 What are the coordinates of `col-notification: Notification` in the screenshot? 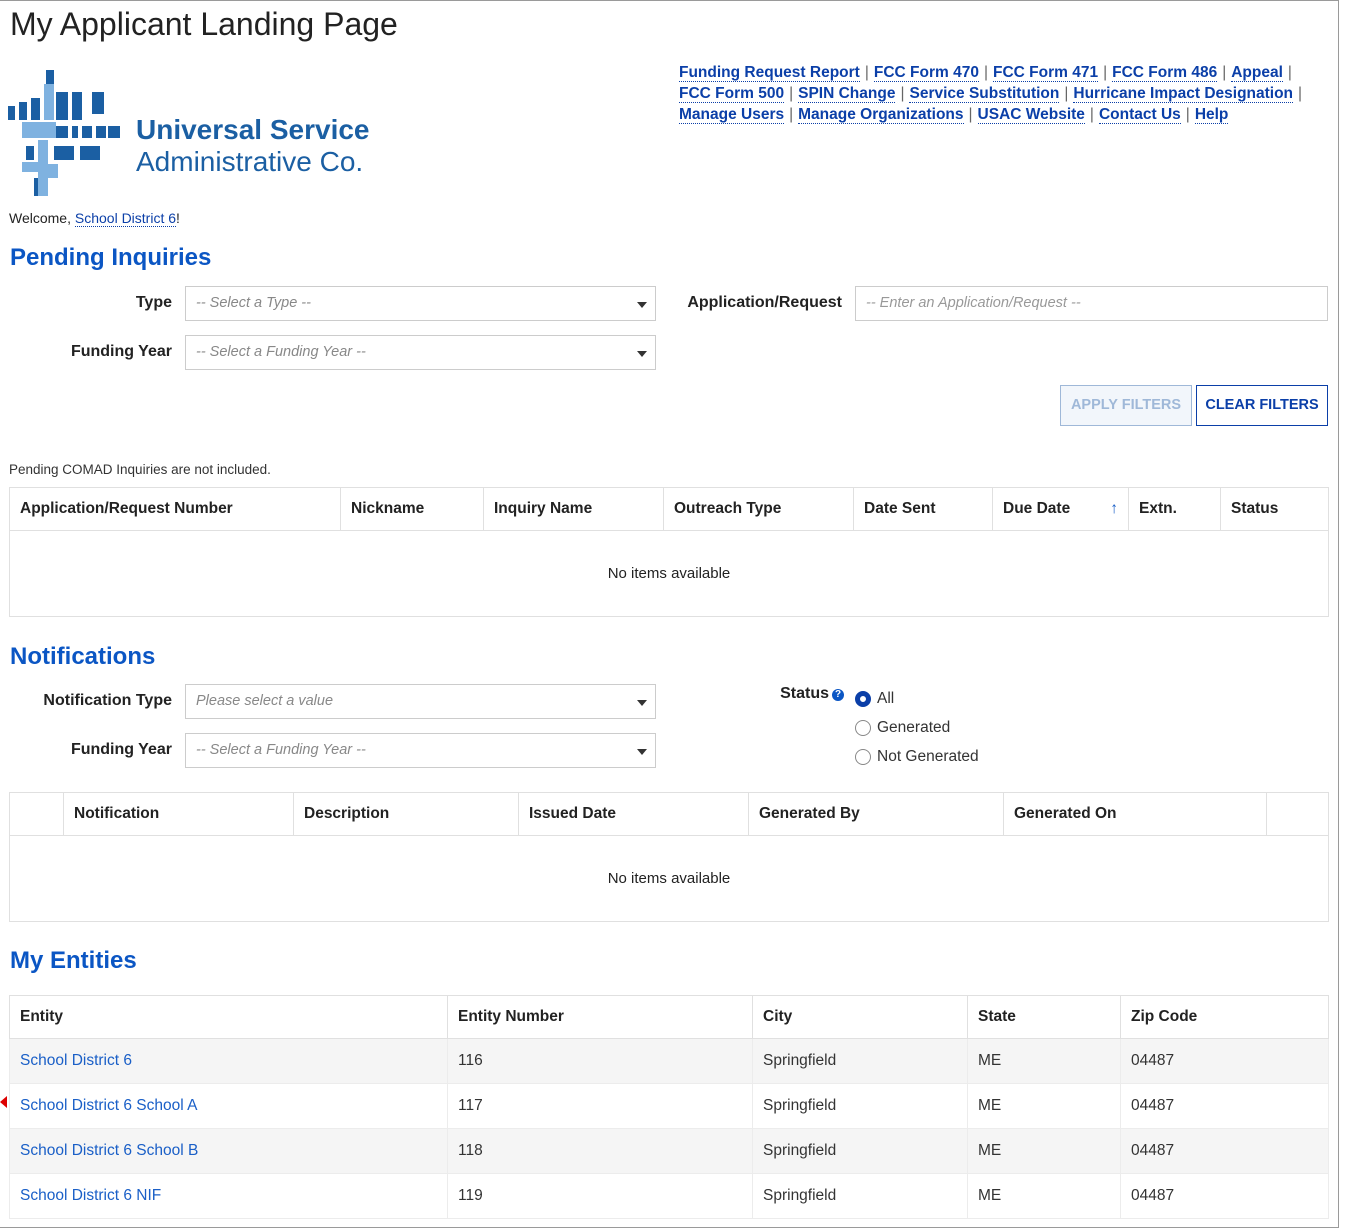 It's located at (178, 814).